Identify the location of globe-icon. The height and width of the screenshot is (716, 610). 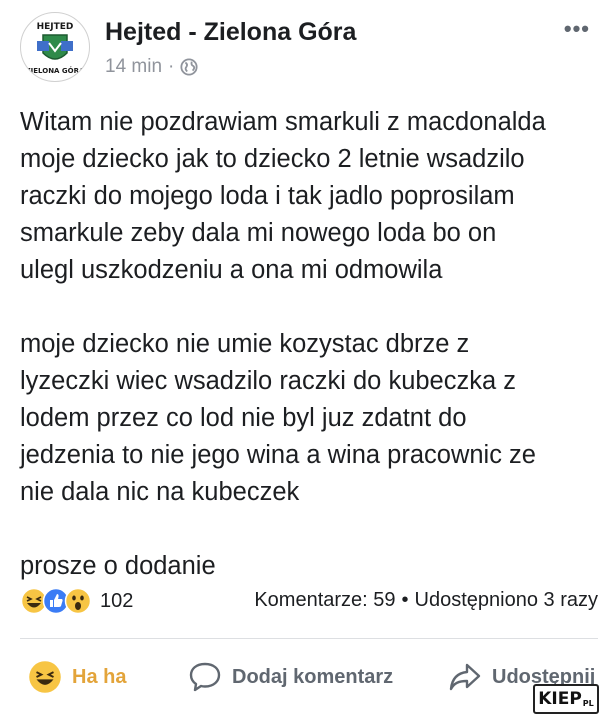
(189, 67).